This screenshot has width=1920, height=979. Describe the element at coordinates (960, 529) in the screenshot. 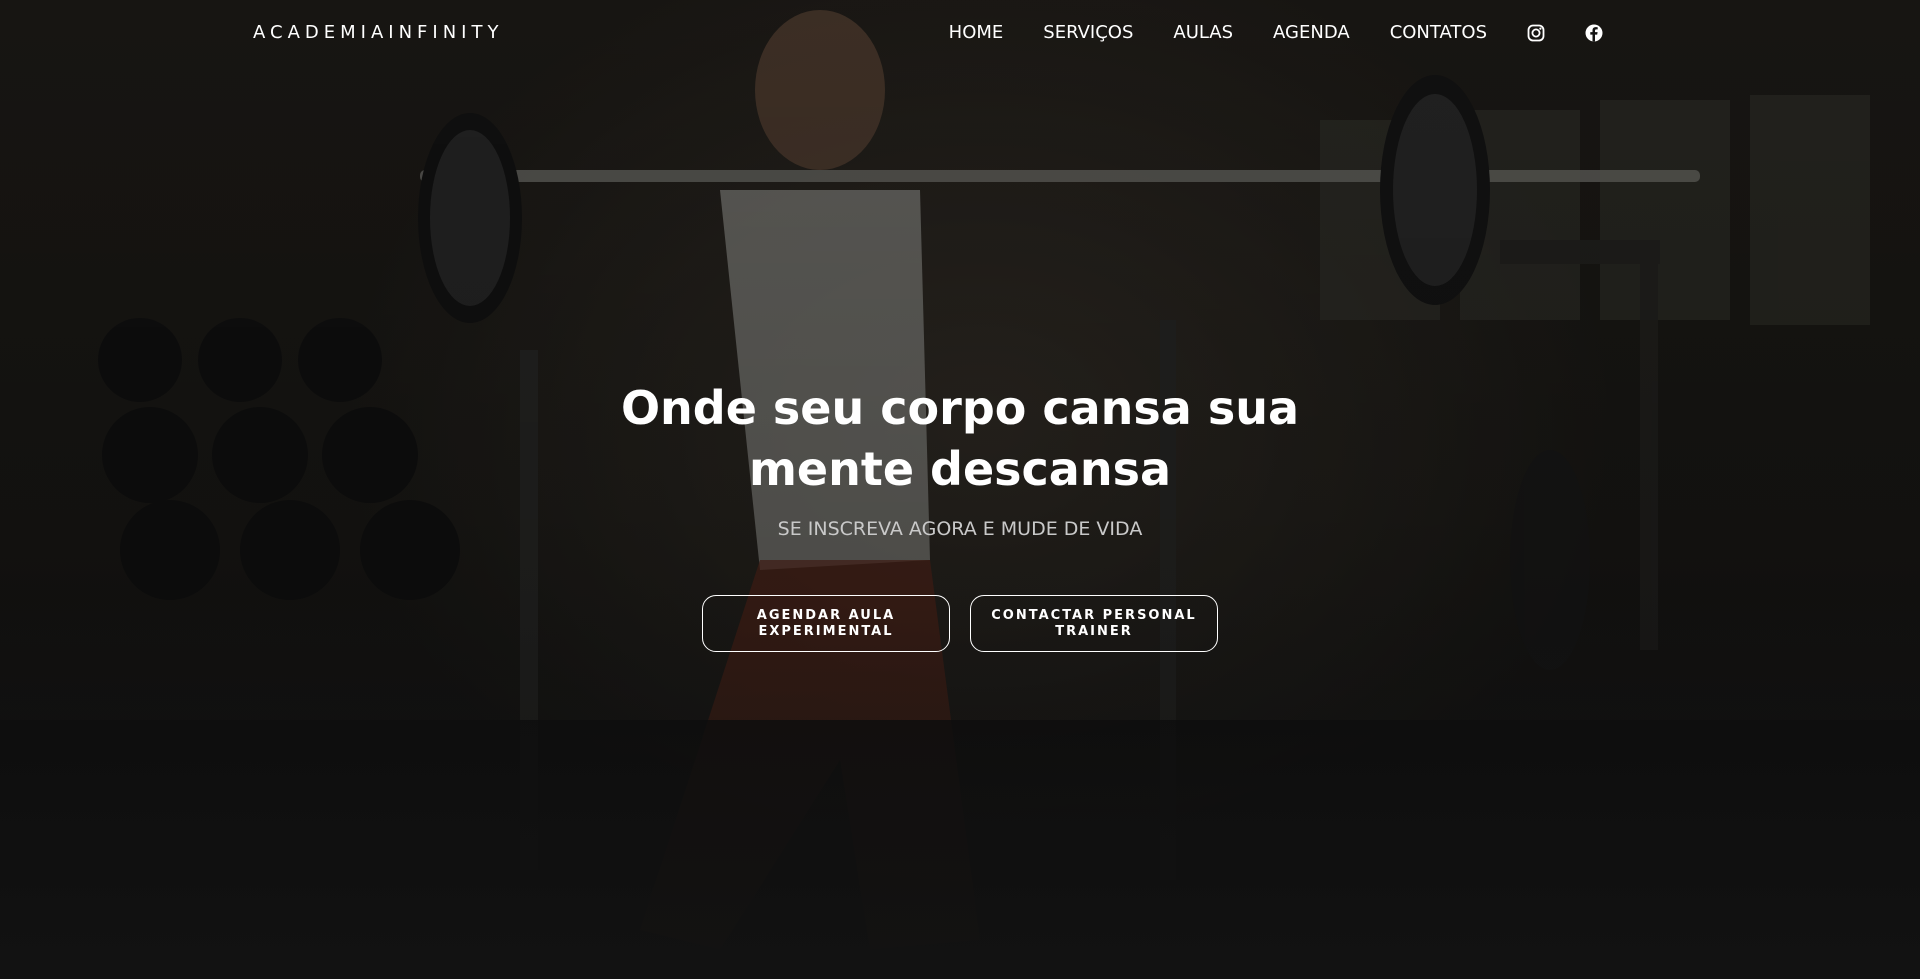

I see `hero-subtitle: SE INSCREVA AGORA E MUDE DE VIDA` at that location.